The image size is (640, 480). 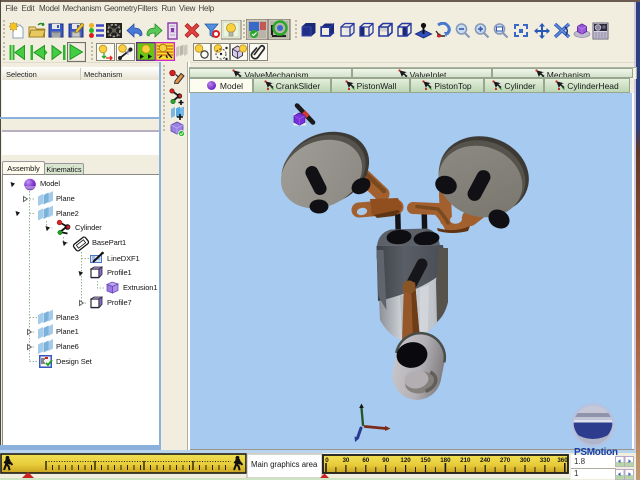 What do you see at coordinates (445, 460) in the screenshot?
I see `svg-text: 180` at bounding box center [445, 460].